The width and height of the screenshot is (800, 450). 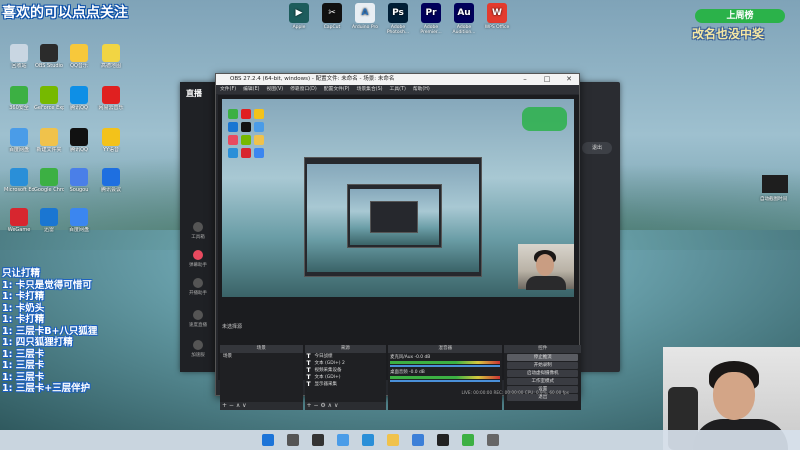 I want to click on desktop-icon: 新建文件夹, so click(x=49, y=140).